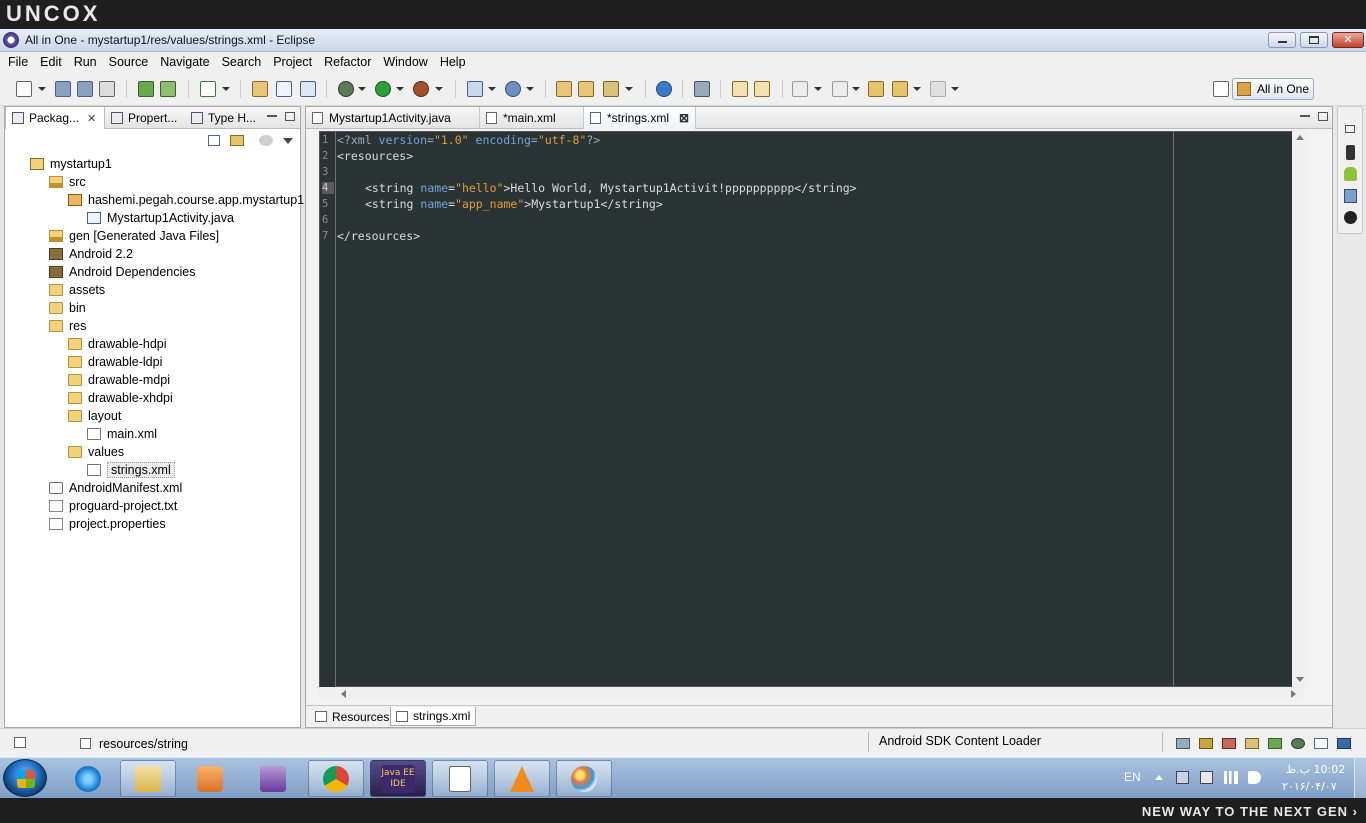  I want to click on tree-item-src: src, so click(67, 182).